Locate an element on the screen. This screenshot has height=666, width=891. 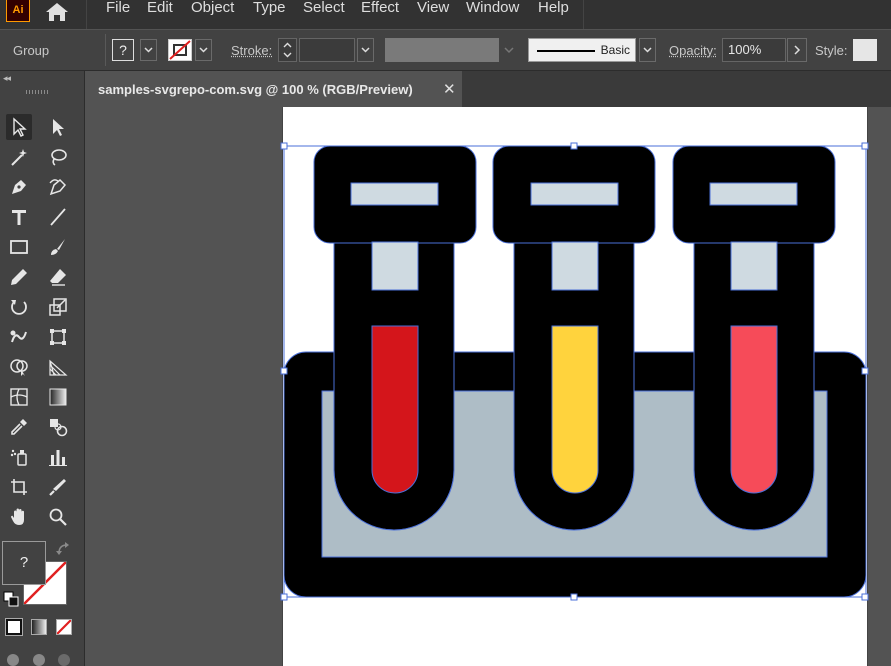
artboard-tool is located at coordinates (19, 487).